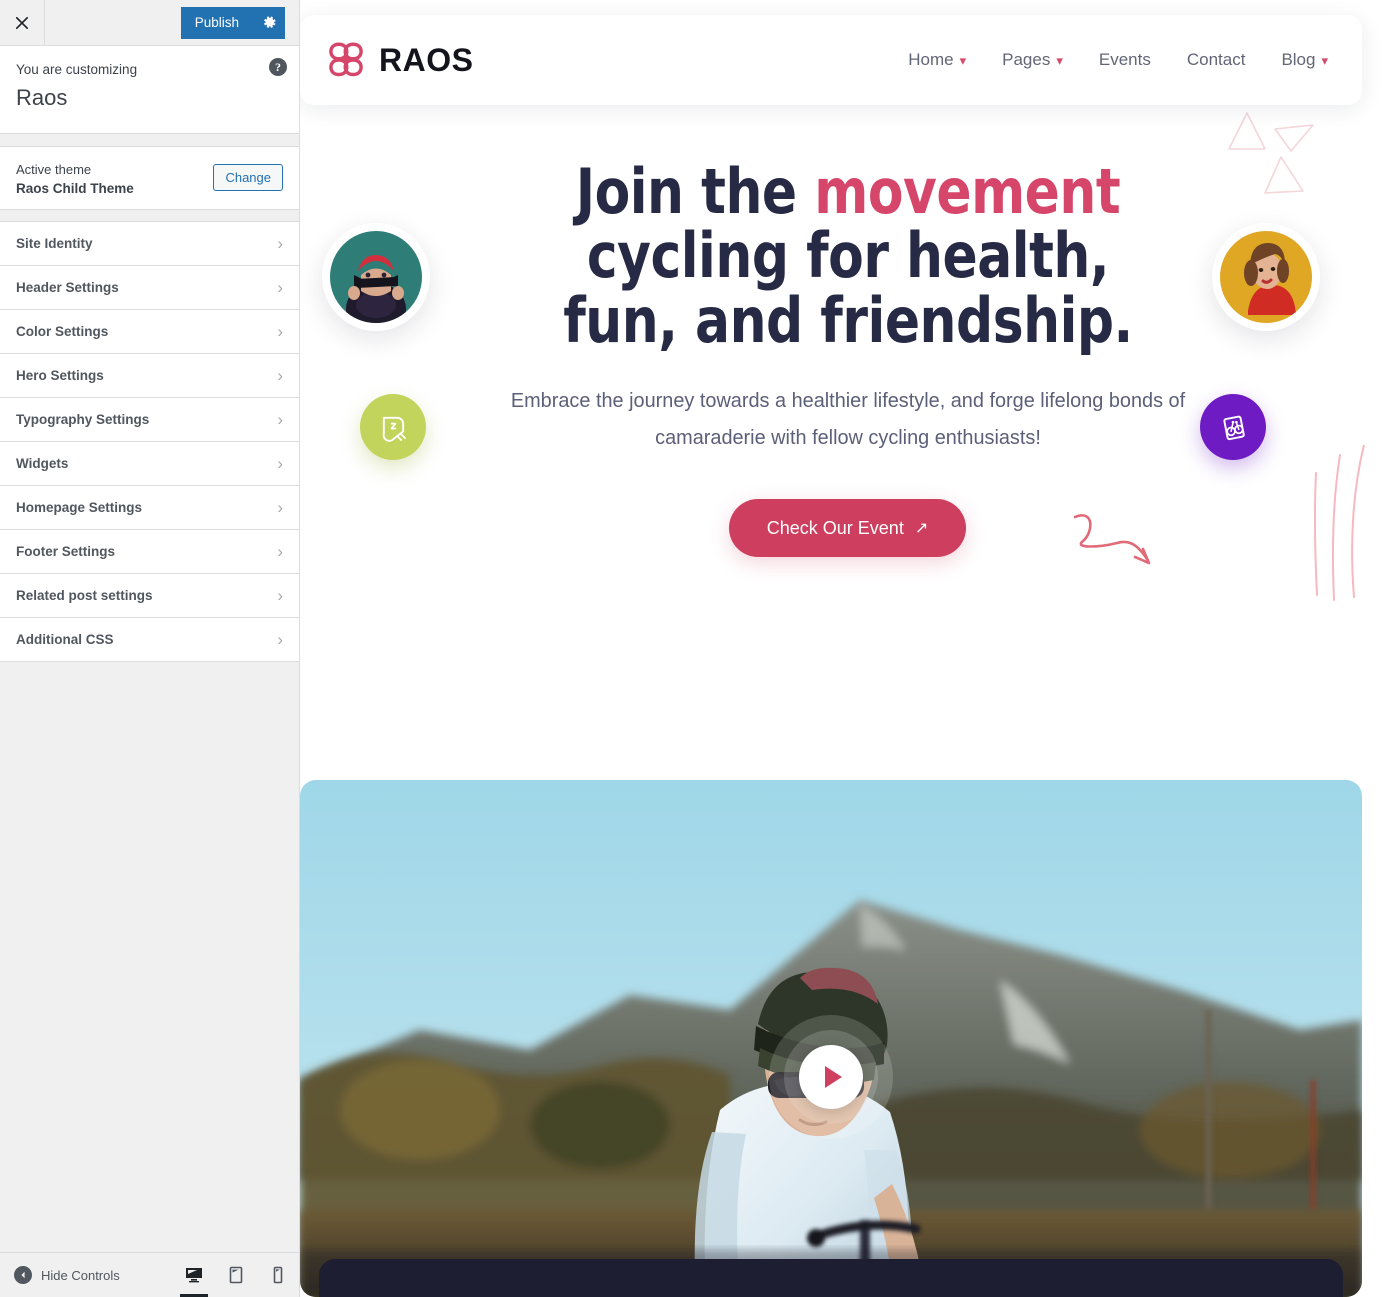 The height and width of the screenshot is (1297, 1395). What do you see at coordinates (149, 551) in the screenshot?
I see `sidebar-item-footer-settings: Footer Settings ›` at bounding box center [149, 551].